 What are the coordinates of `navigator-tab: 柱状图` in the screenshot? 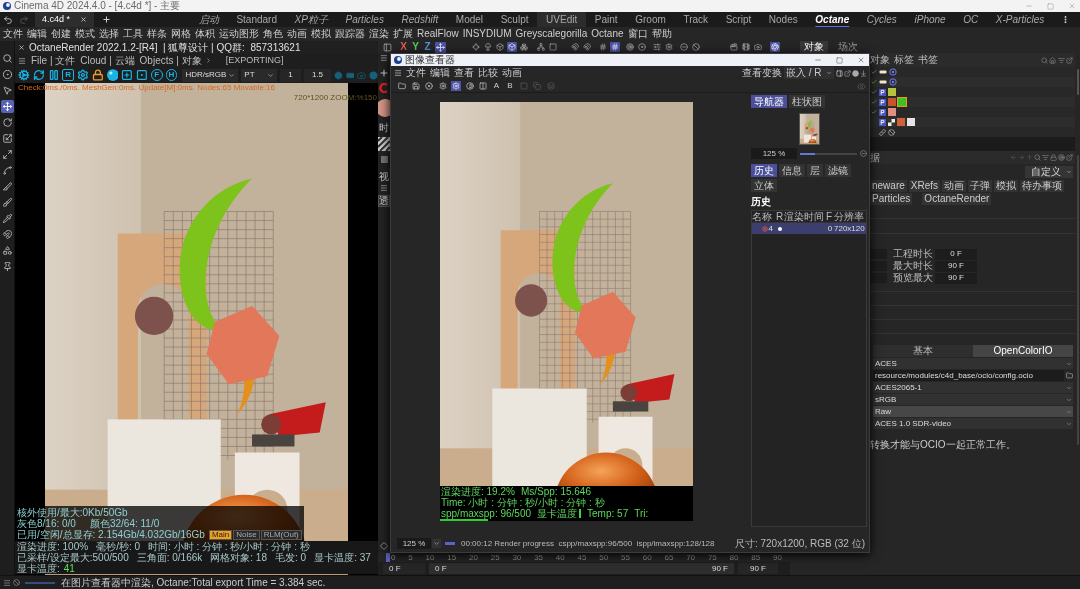 It's located at (807, 101).